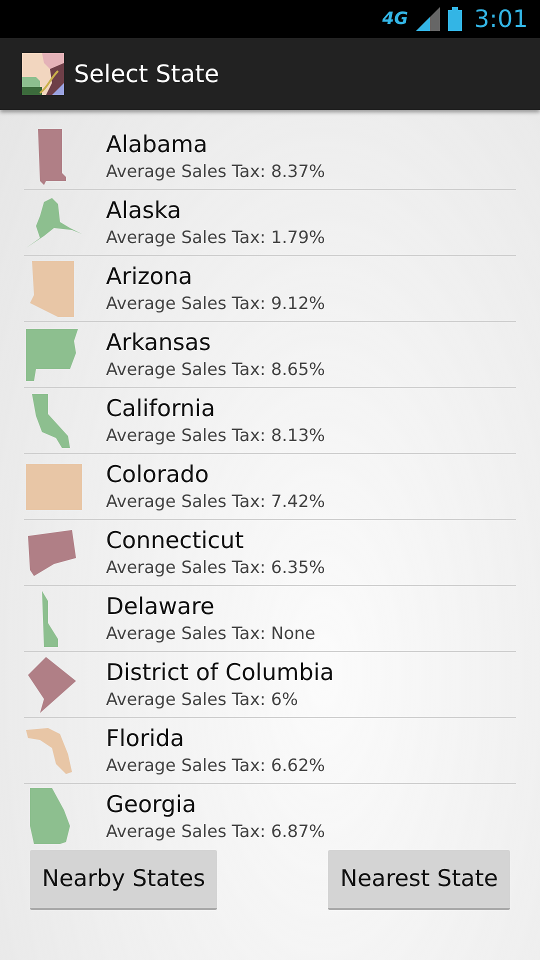 The image size is (540, 960). Describe the element at coordinates (216, 211) in the screenshot. I see `state-name: Alaska` at that location.